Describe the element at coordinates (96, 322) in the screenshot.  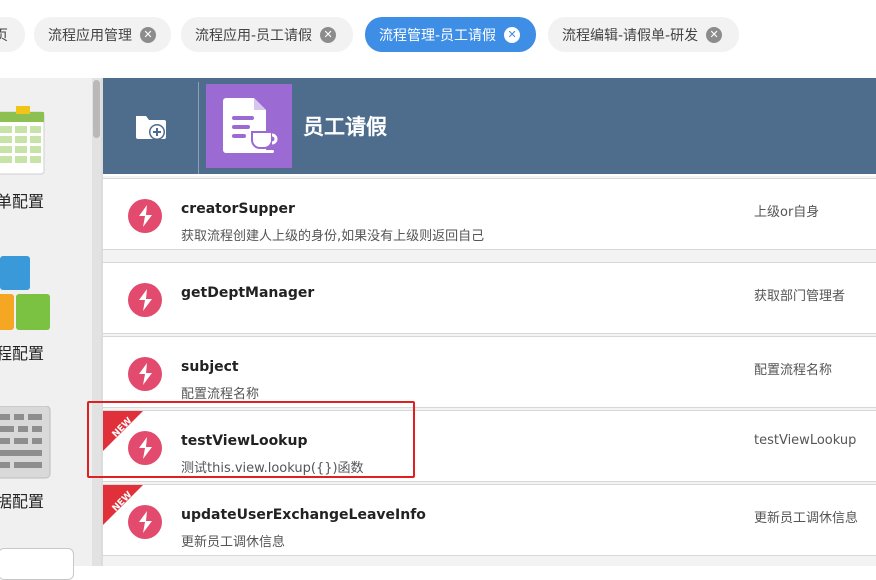
I see `sidebar-scrollbar` at that location.